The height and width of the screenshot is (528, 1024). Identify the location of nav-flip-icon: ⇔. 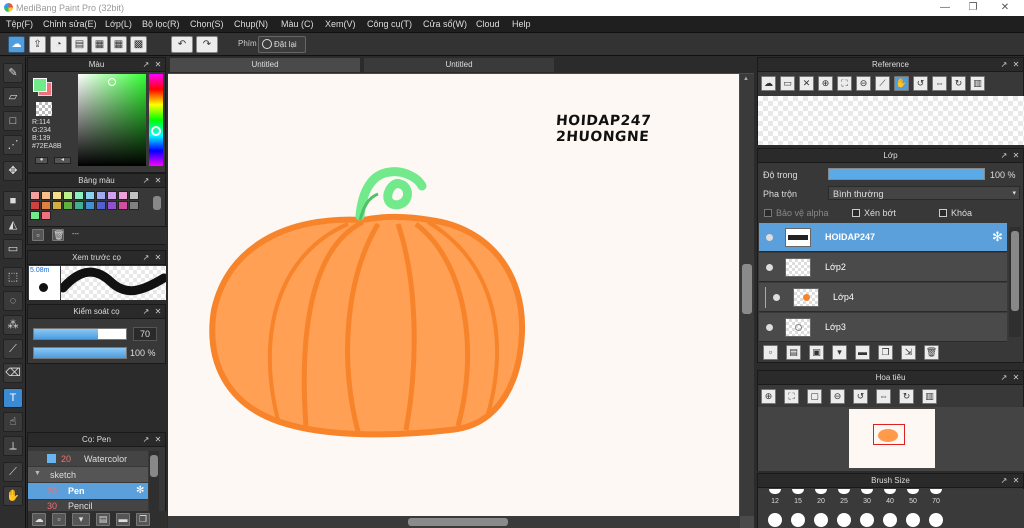
(883, 396).